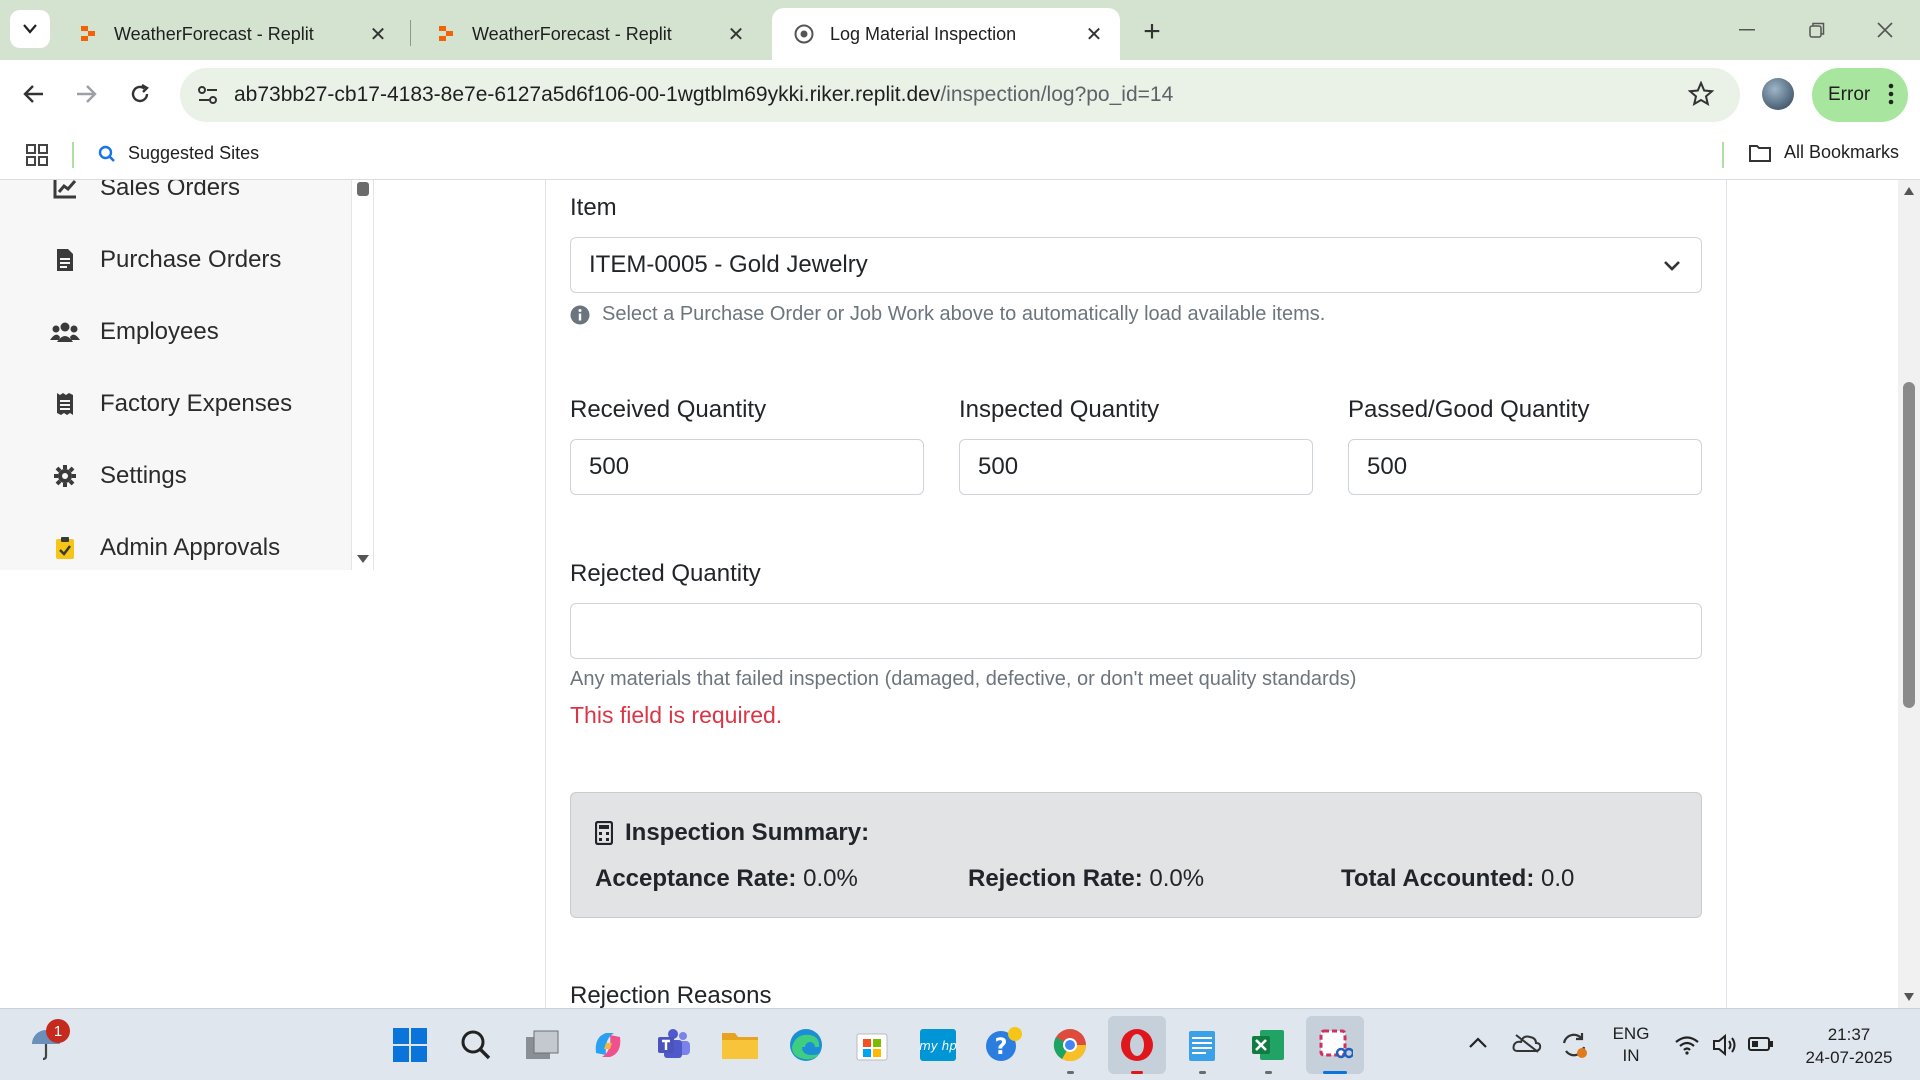 Image resolution: width=1920 pixels, height=1080 pixels. Describe the element at coordinates (178, 153) in the screenshot. I see `bookmark-suggested-sites: Suggested Sites` at that location.